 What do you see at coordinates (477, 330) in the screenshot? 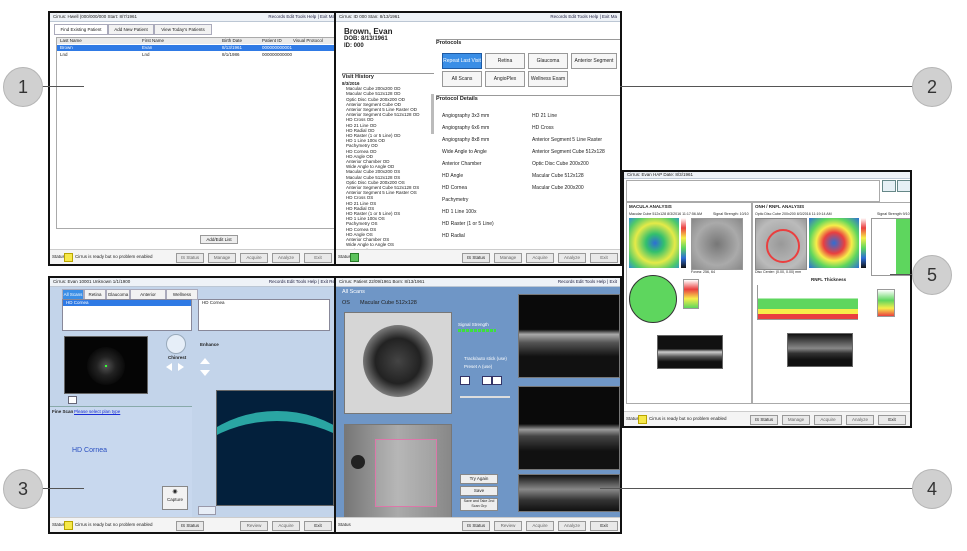
I see `signal-strength-bar` at bounding box center [477, 330].